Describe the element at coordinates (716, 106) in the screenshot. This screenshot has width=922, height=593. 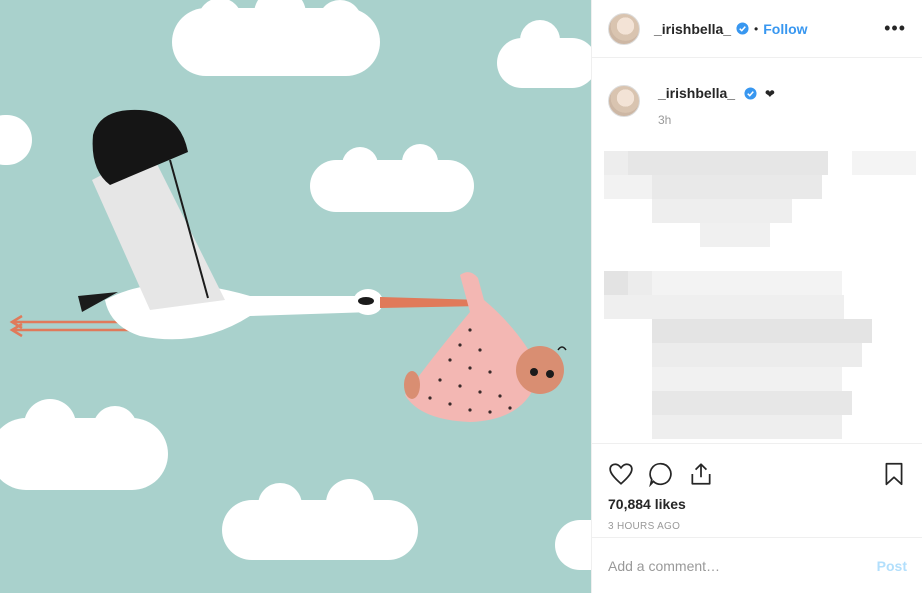
I see `caption-text: _irishbella_ ❤ 3h` at that location.